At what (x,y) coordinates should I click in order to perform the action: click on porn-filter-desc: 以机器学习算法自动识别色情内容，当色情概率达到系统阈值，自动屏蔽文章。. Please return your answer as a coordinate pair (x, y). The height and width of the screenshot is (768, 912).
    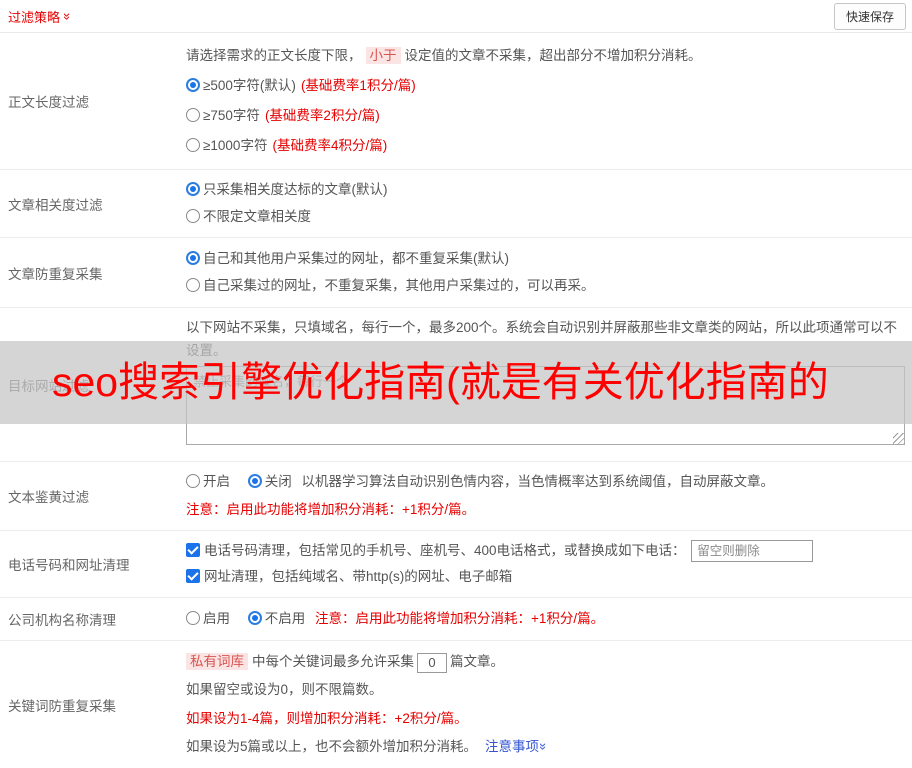
    Looking at the image, I should click on (538, 482).